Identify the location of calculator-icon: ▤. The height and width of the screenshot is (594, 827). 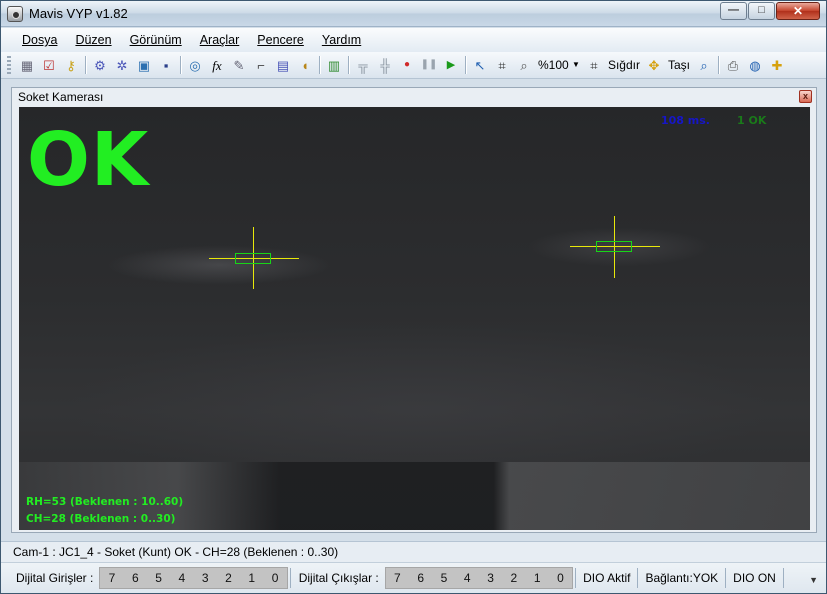
(283, 65).